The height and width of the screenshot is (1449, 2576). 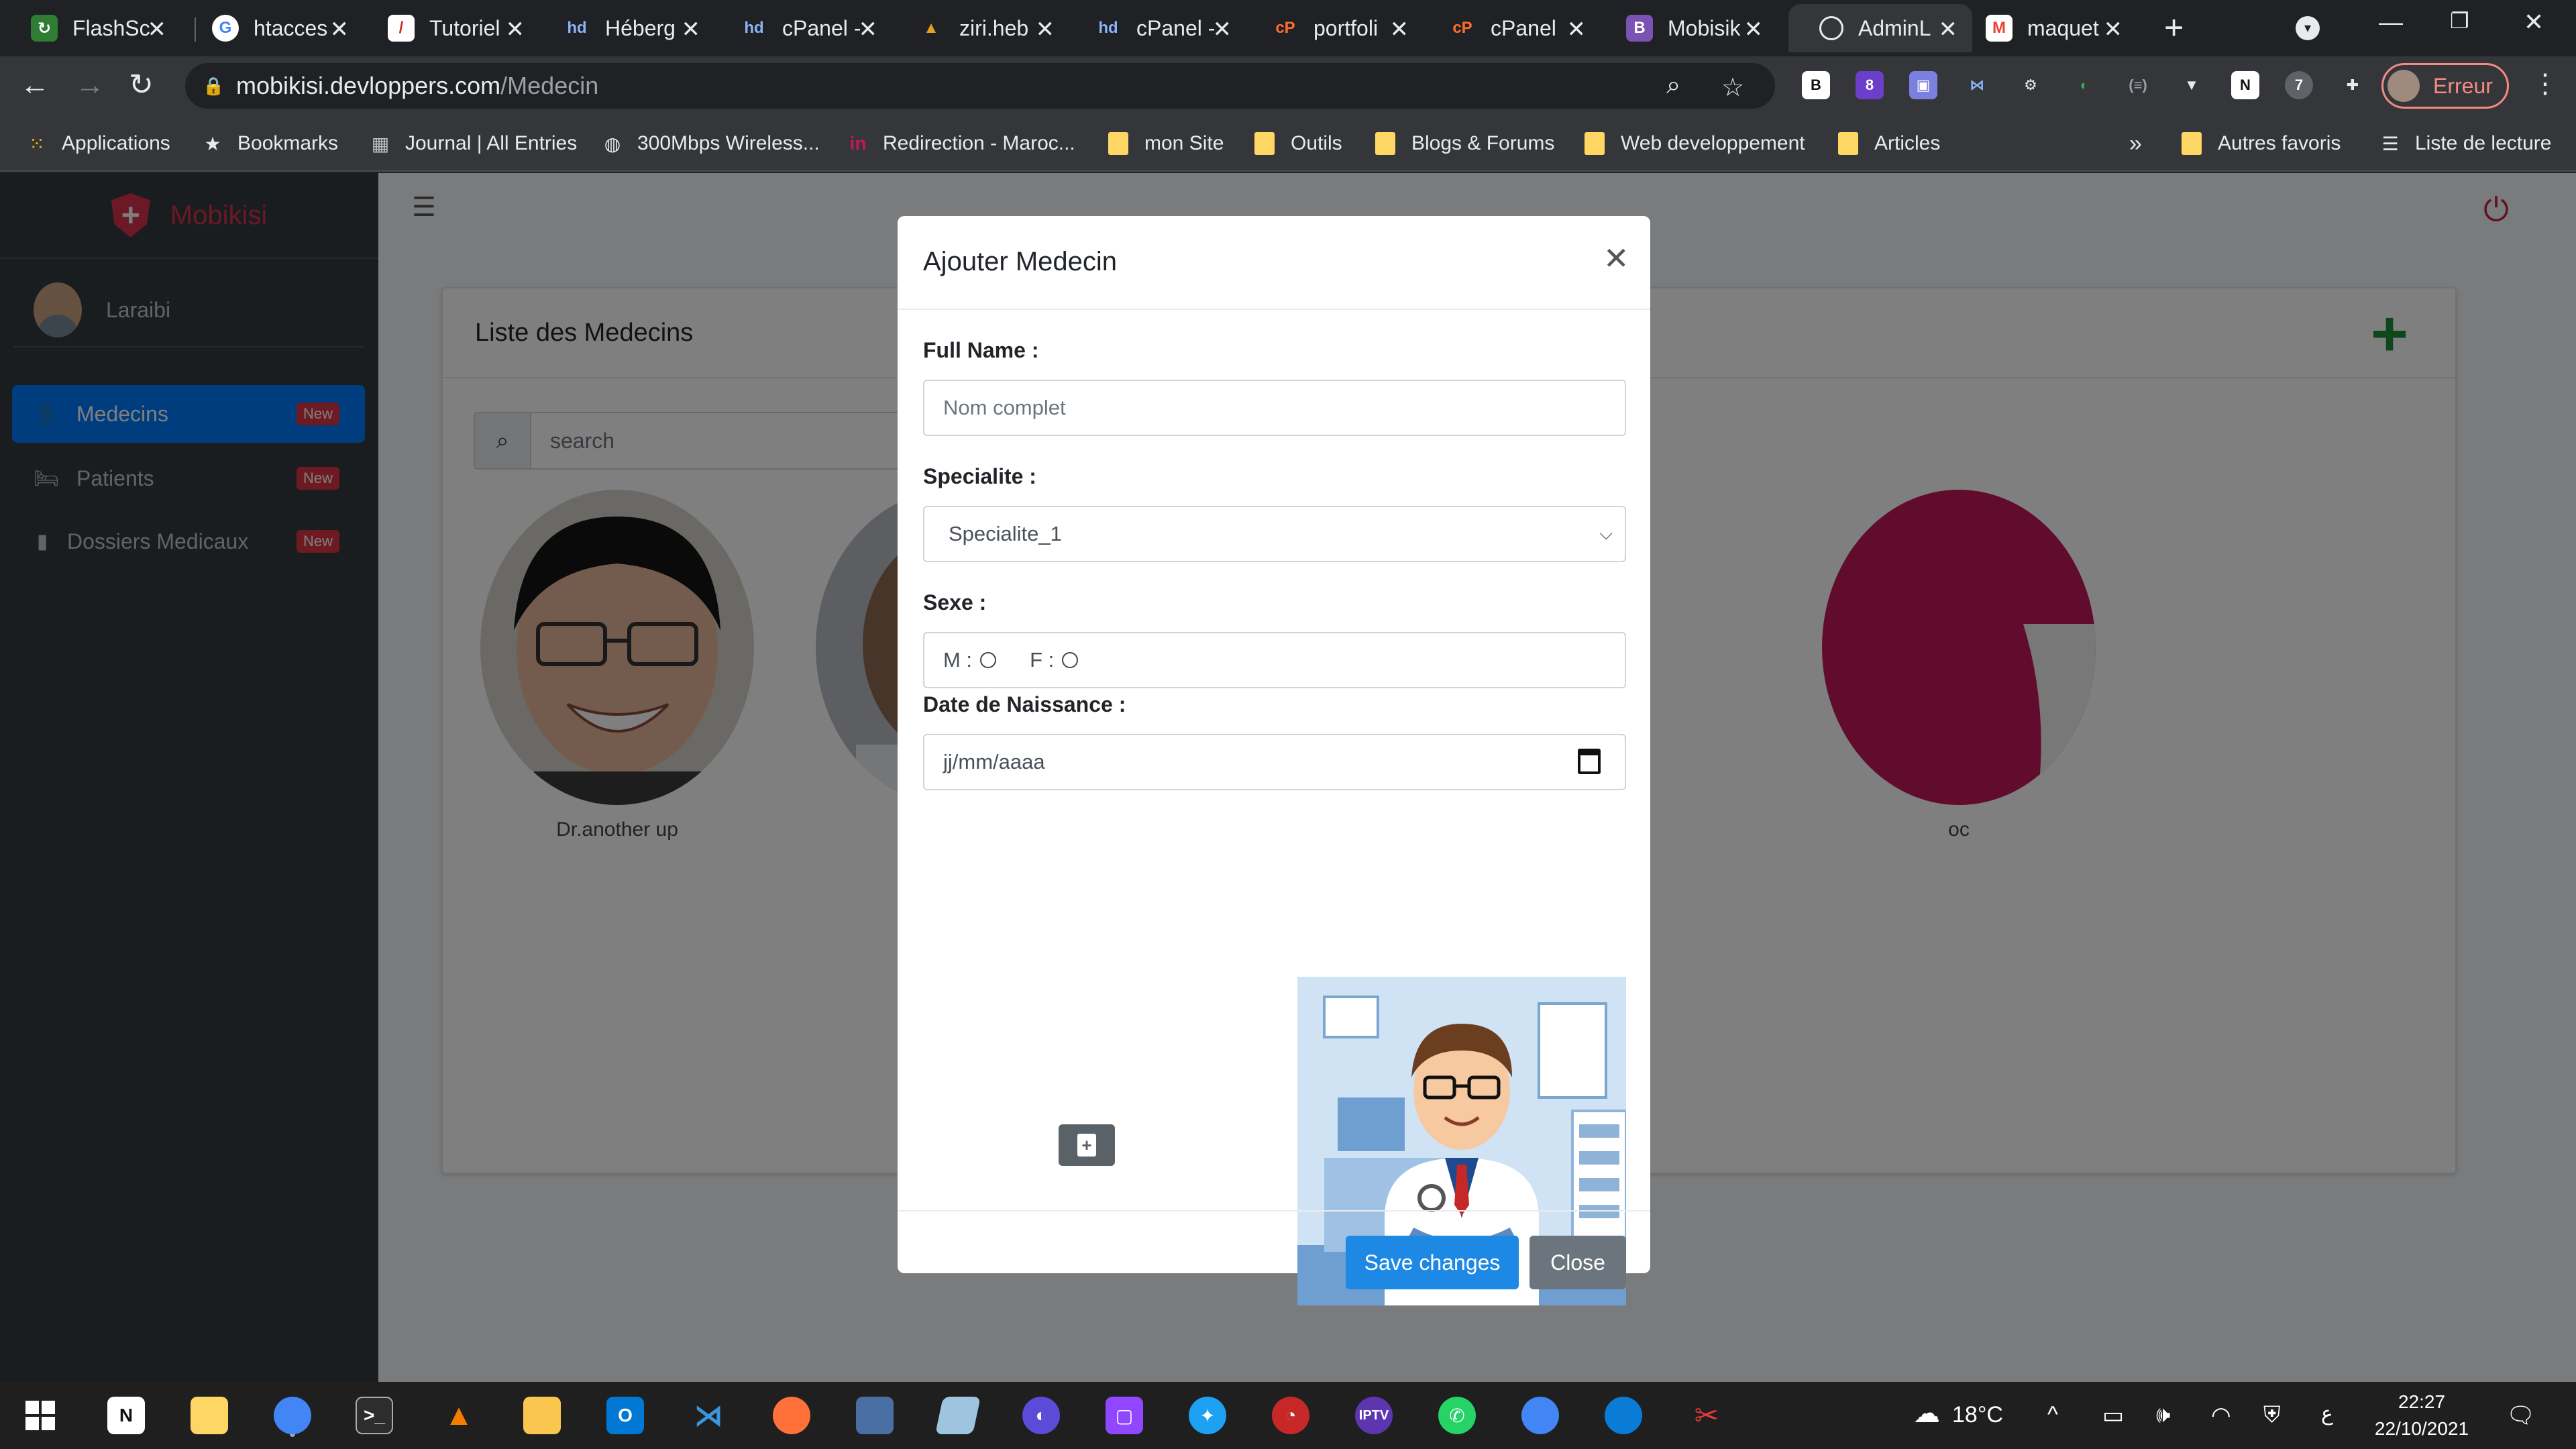 I want to click on notifications-icon: 🗨, so click(x=2520, y=1415).